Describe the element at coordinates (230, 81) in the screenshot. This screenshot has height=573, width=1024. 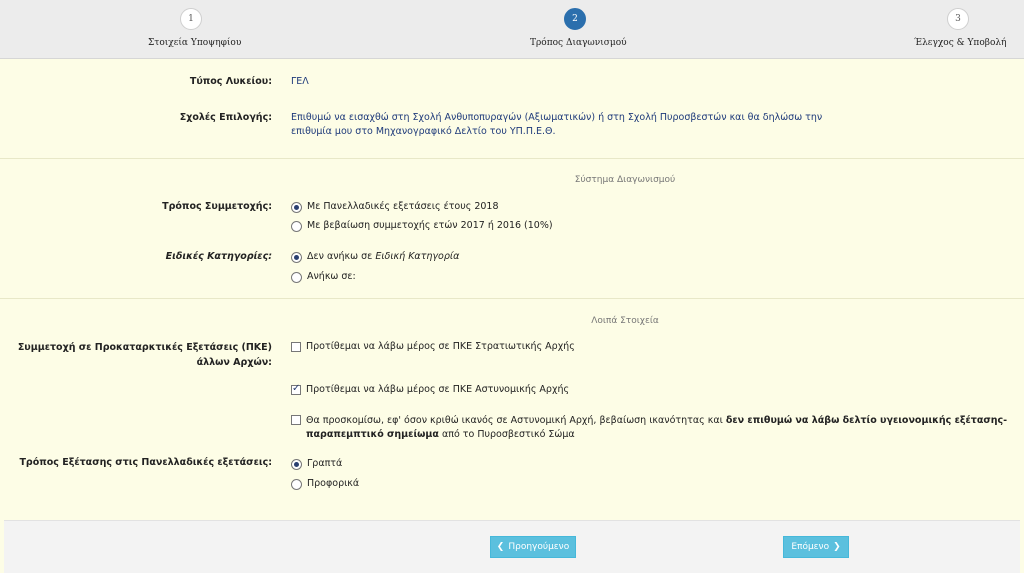
I see `school-type-label: Τύπος Λυκείου:` at that location.